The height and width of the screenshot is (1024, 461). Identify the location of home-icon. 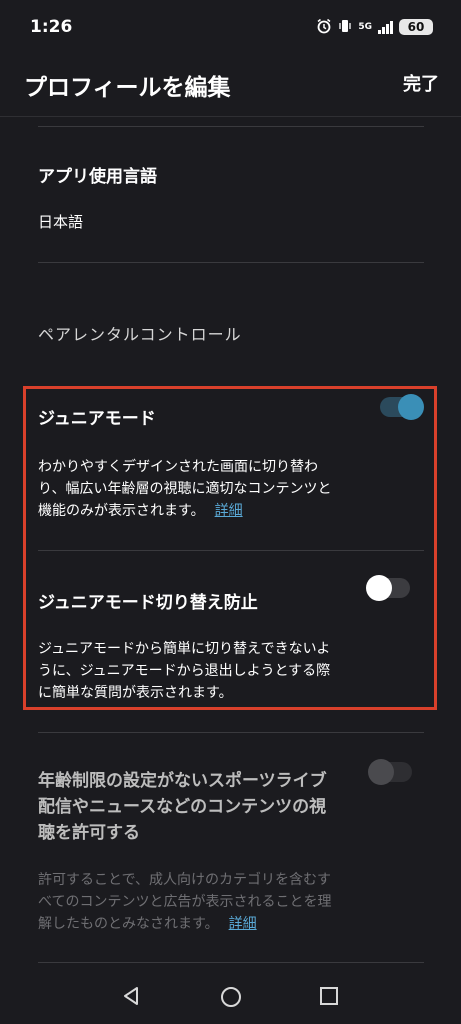
(231, 999).